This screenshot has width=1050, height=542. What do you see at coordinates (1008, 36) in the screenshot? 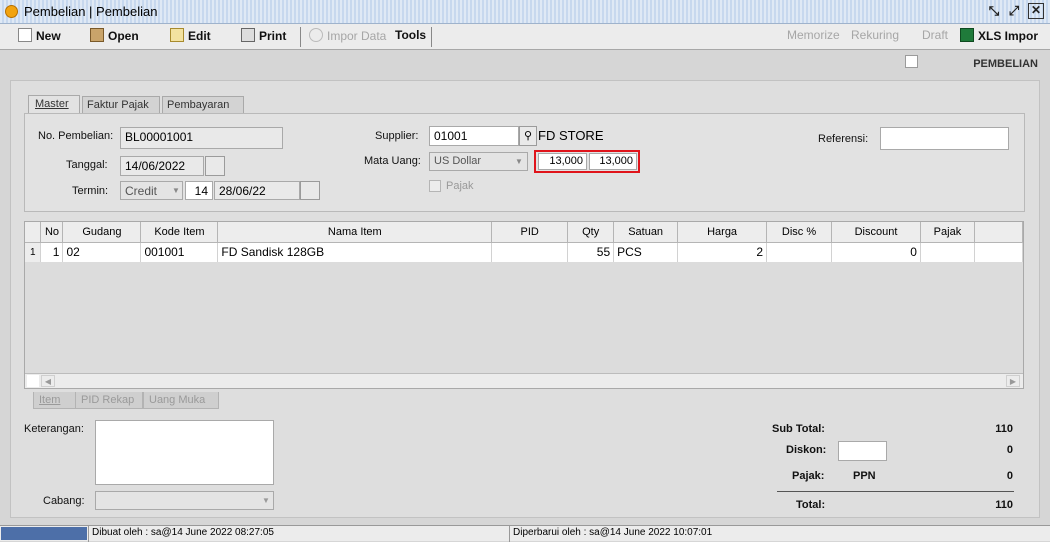
I see `xls-impor-label: XLS Impor` at bounding box center [1008, 36].